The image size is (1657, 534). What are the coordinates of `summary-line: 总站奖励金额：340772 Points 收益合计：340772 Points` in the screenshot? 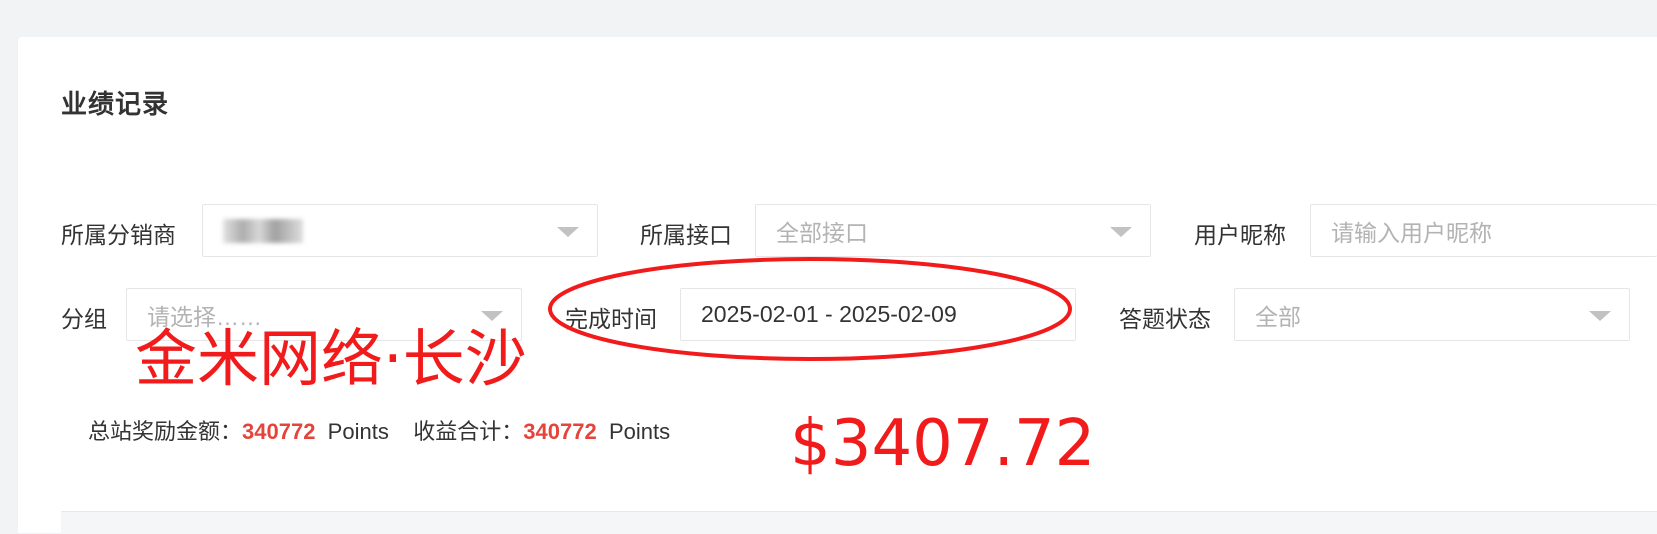 It's located at (379, 430).